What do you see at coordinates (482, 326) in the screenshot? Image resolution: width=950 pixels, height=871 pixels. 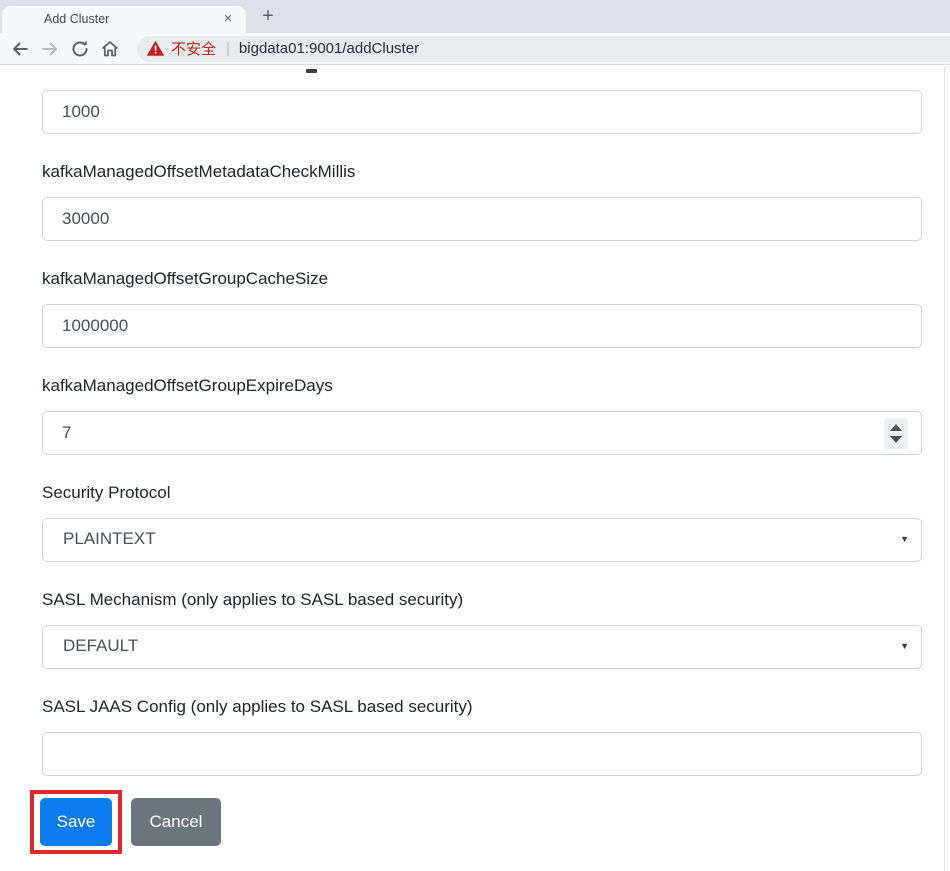 I see `kafka-managed-offset-group-cache-size-input` at bounding box center [482, 326].